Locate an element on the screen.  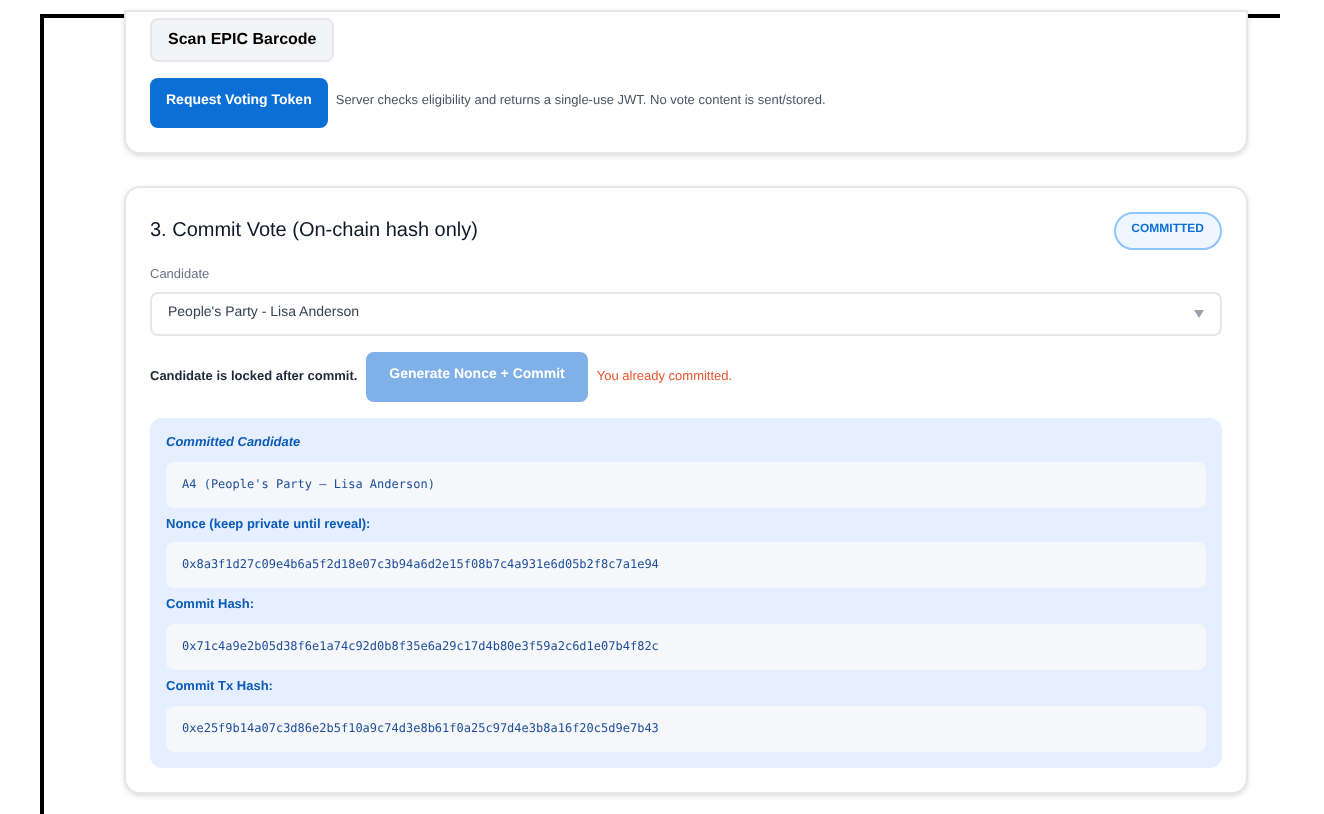
section-title: 3. Commit Vote (On-chain hash only) is located at coordinates (314, 231).